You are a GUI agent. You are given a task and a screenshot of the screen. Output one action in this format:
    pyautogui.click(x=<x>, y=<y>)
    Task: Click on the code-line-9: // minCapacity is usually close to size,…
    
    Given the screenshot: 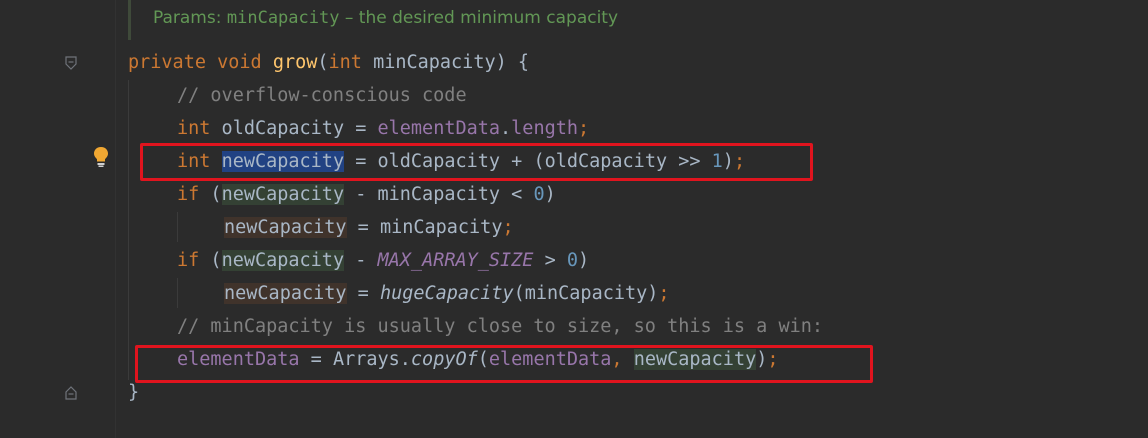 What is the action you would take?
    pyautogui.click(x=500, y=326)
    